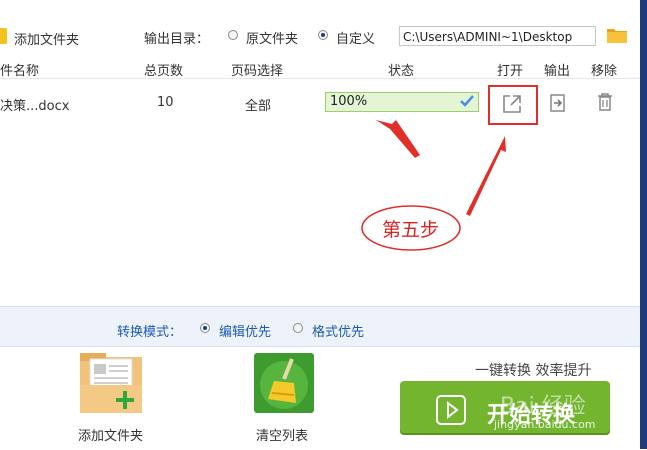 This screenshot has width=647, height=450. Describe the element at coordinates (46, 38) in the screenshot. I see `add-folder-button: 添加文件夹` at that location.